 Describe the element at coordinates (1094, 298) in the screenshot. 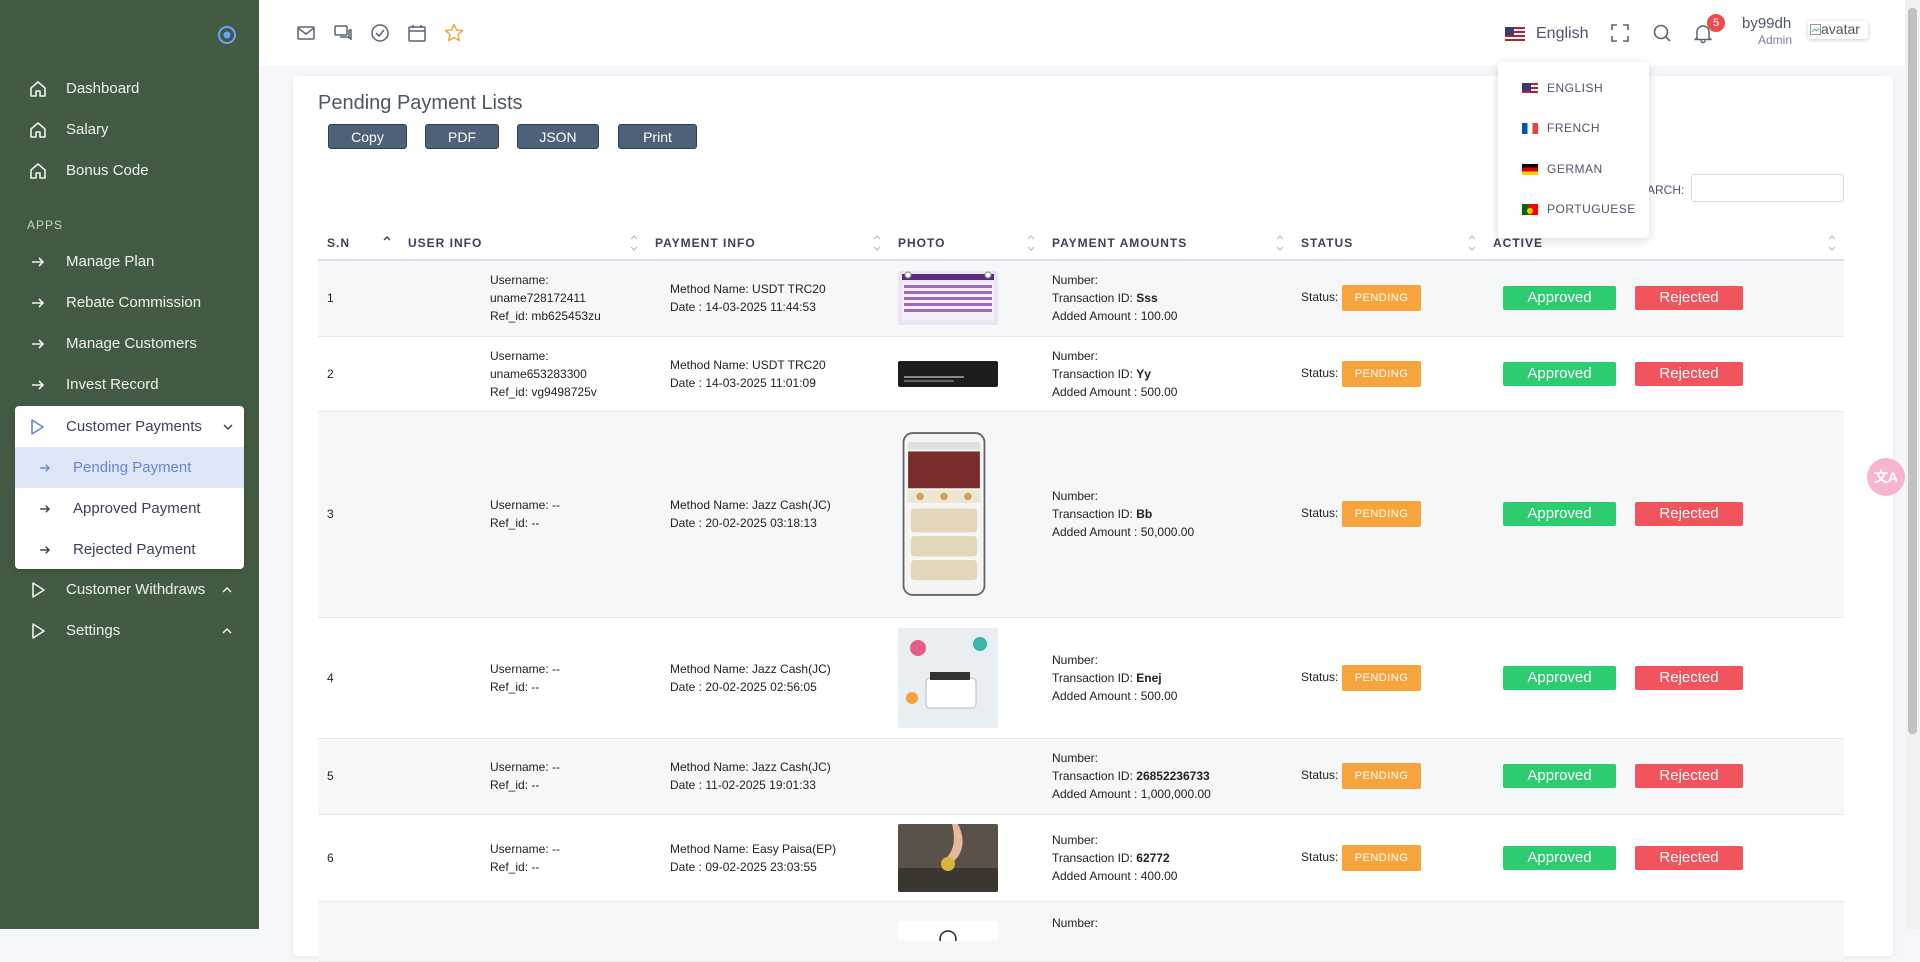

I see `transaction-label: Transaction ID:` at that location.